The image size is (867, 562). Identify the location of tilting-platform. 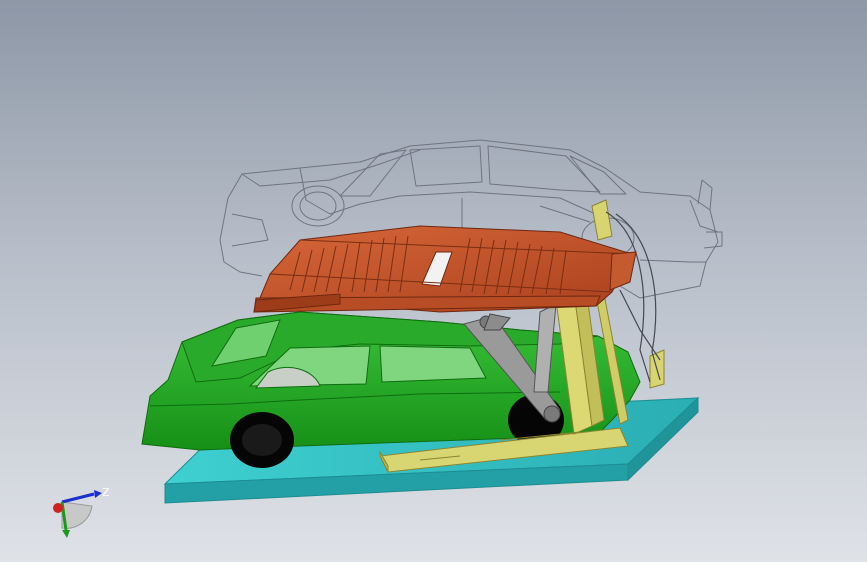
(445, 269).